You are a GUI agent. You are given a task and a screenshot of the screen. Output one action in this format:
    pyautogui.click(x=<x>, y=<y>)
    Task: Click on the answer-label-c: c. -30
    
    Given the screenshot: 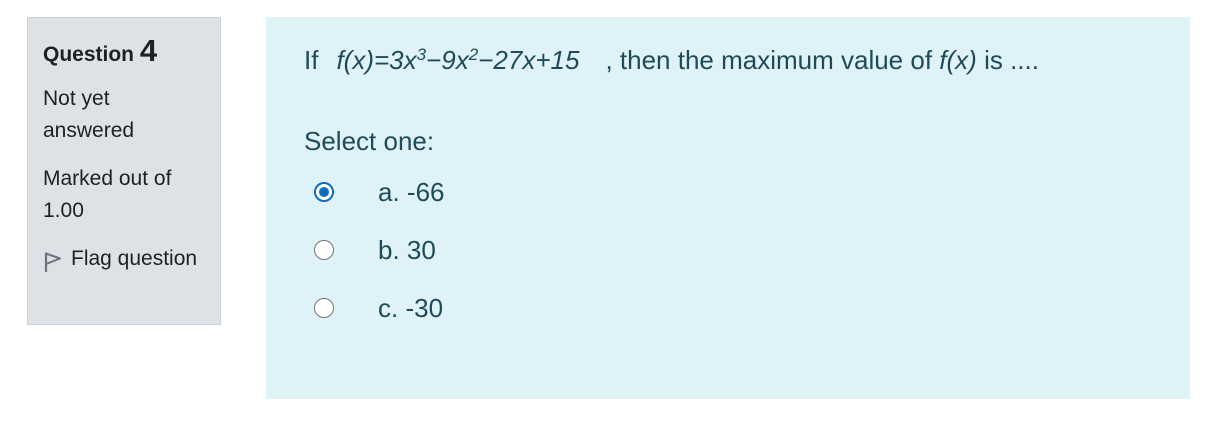 What is the action you would take?
    pyautogui.click(x=410, y=308)
    